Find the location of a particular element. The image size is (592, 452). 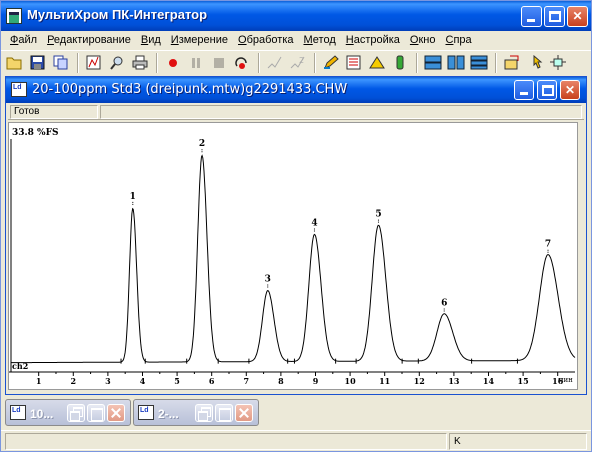

integrate-2-button: 2 is located at coordinates (297, 62).